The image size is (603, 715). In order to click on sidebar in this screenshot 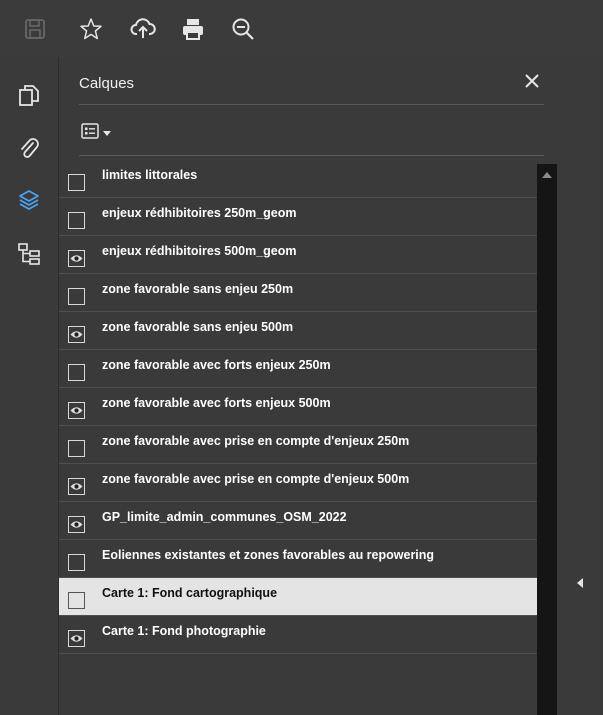, I will do `click(29, 386)`.